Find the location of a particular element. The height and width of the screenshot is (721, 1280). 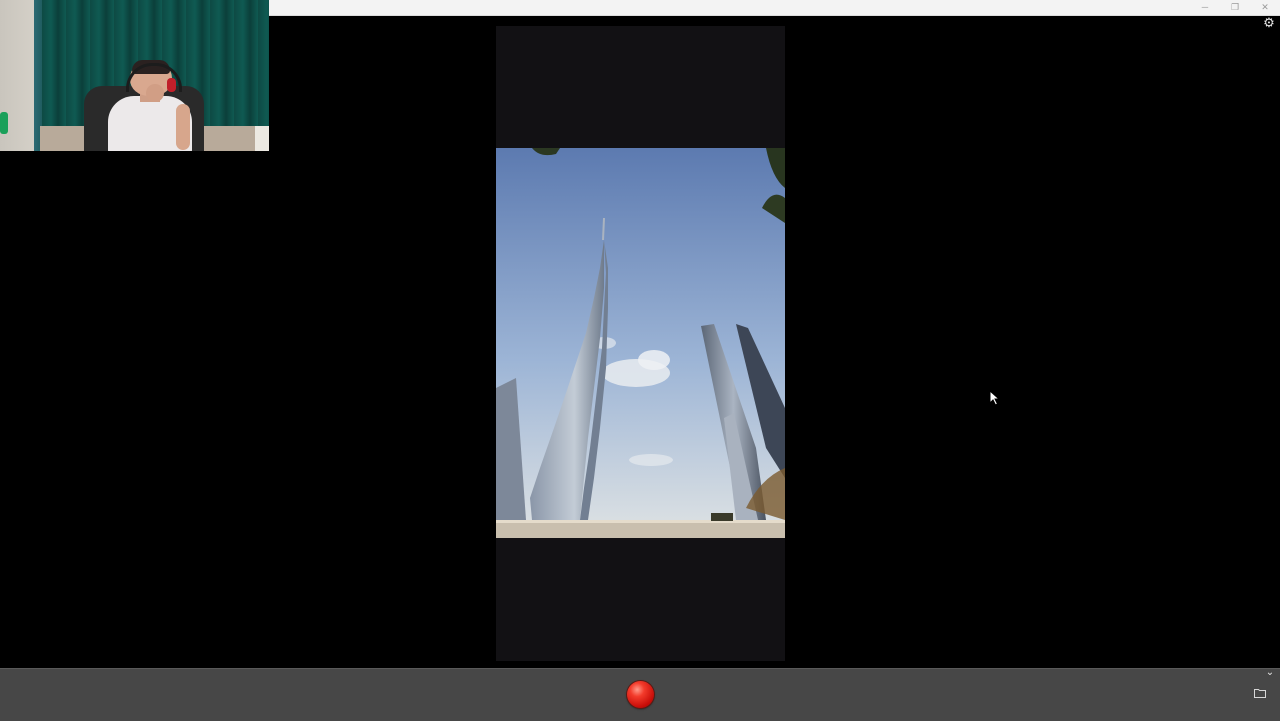

webcam-person-hand is located at coordinates (155, 93).